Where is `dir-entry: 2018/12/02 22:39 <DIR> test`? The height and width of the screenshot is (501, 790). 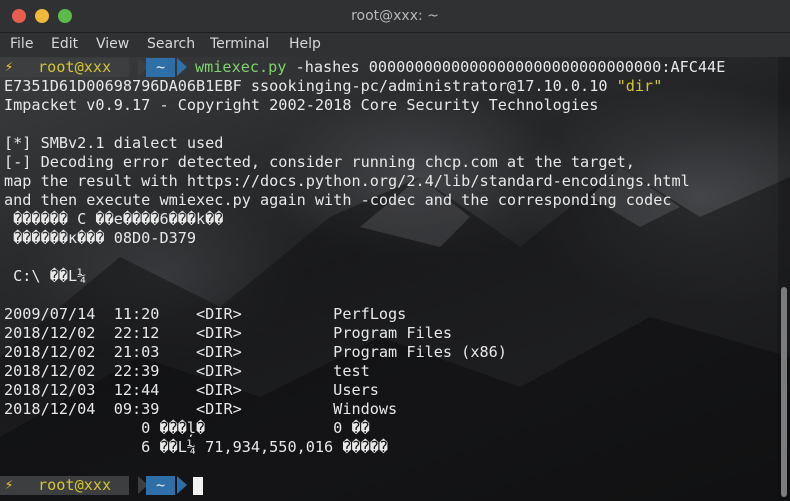 dir-entry: 2018/12/02 22:39 <DIR> test is located at coordinates (187, 371).